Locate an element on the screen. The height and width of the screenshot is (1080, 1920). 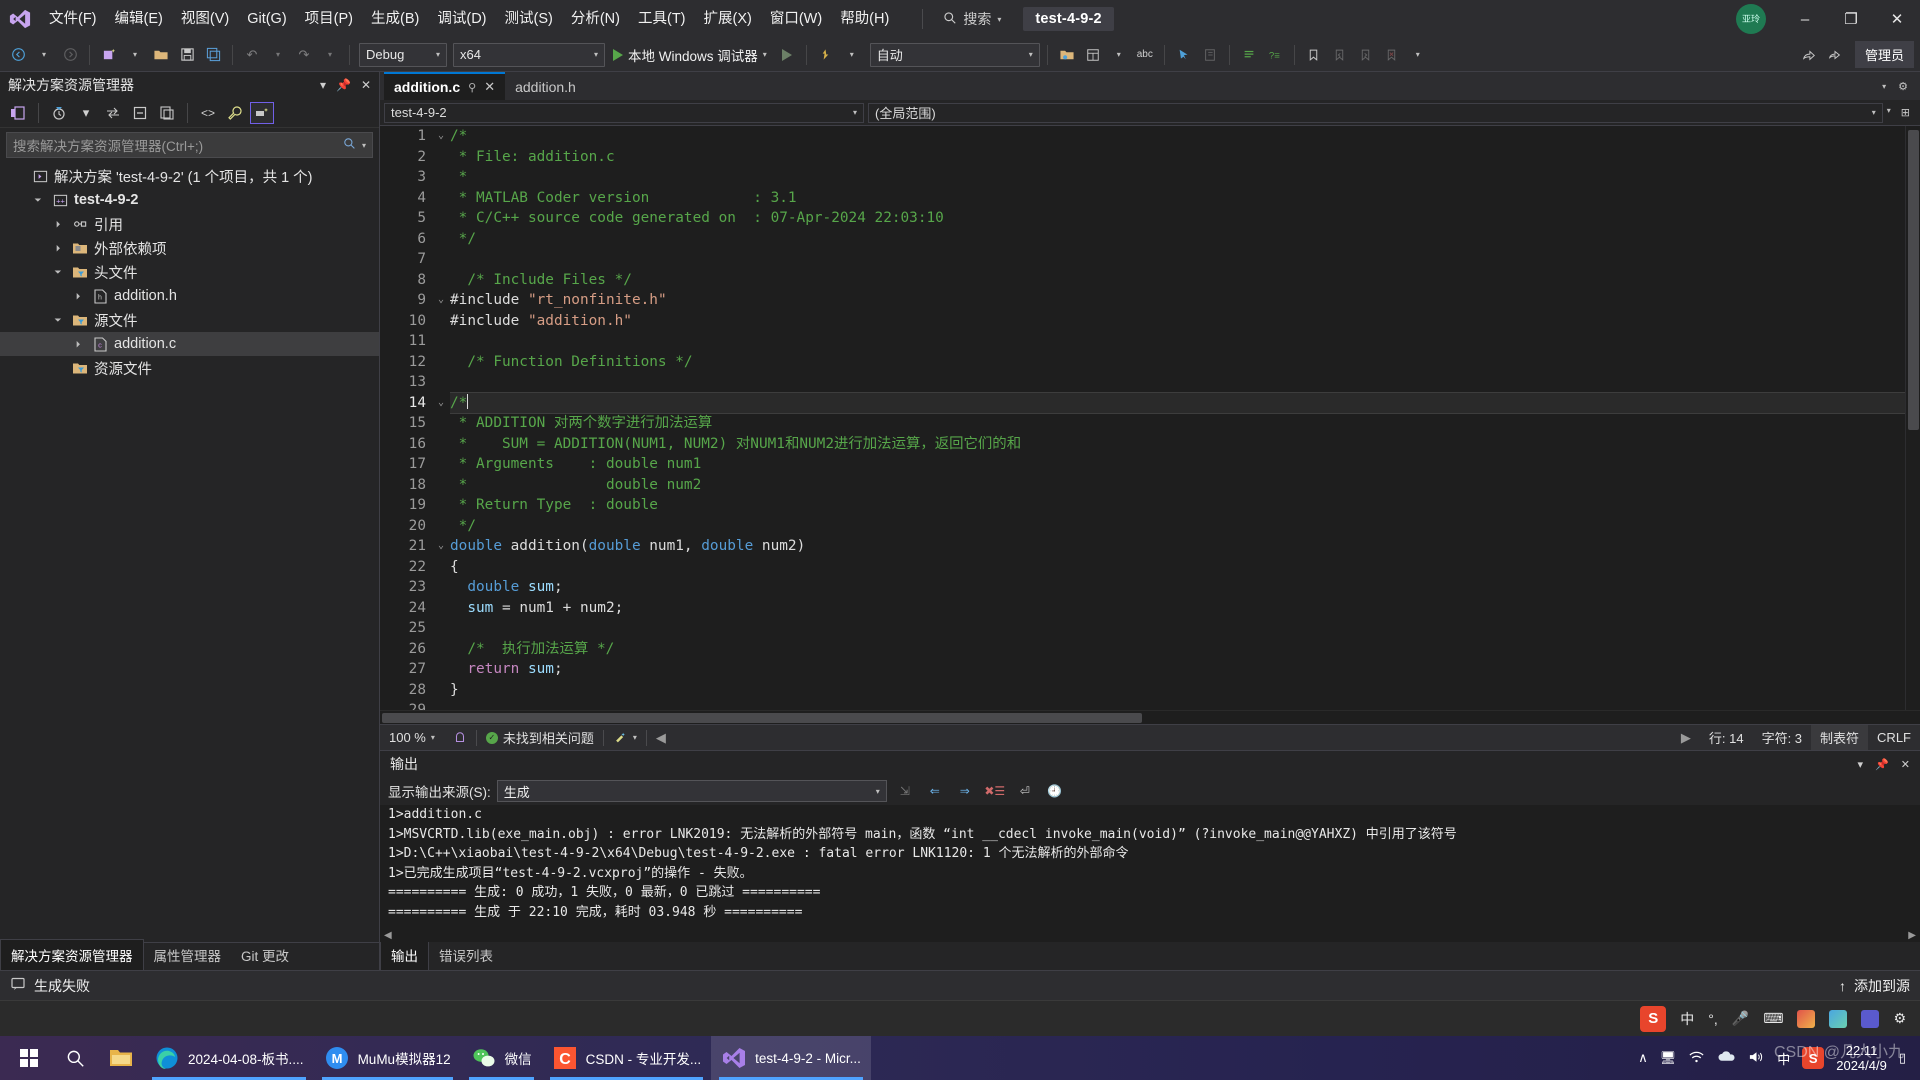
navigate-back-dropdown-icon: ▾ is located at coordinates (44, 55).